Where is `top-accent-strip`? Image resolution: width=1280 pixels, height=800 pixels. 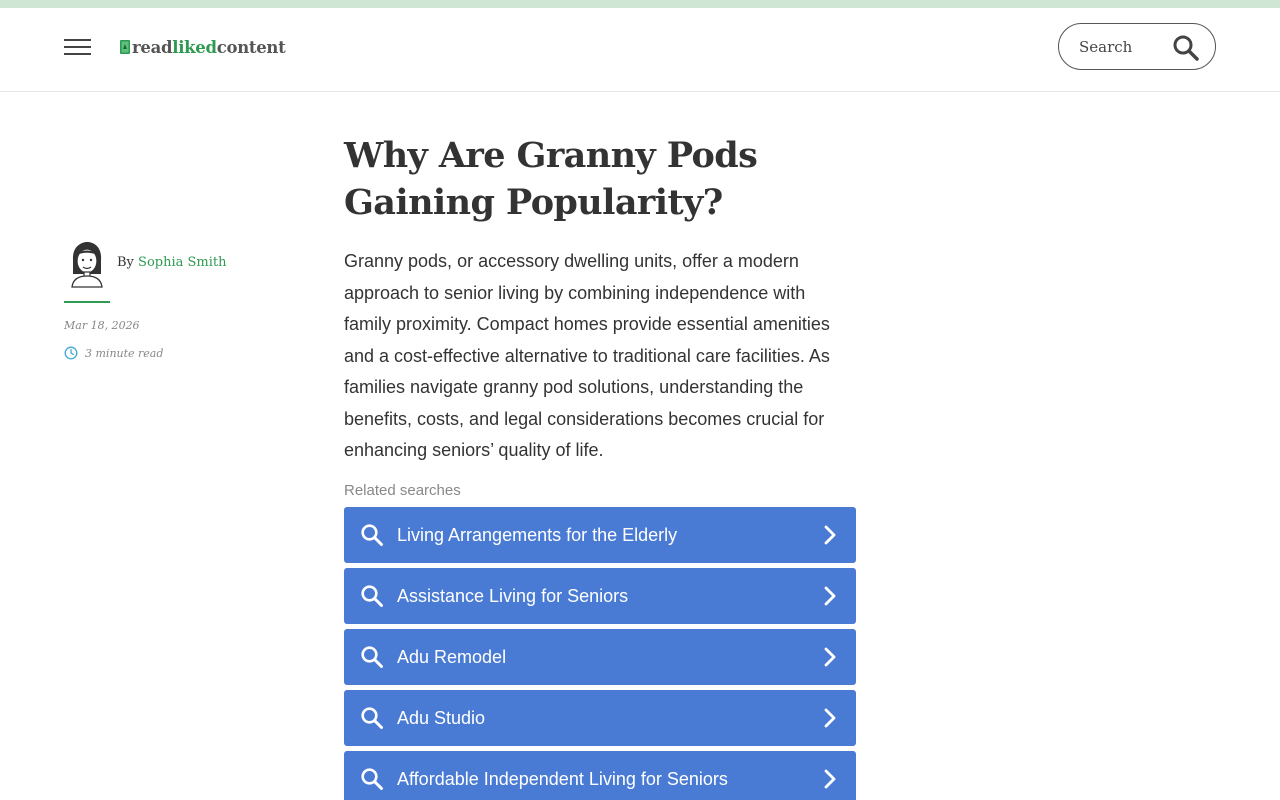
top-accent-strip is located at coordinates (640, 4).